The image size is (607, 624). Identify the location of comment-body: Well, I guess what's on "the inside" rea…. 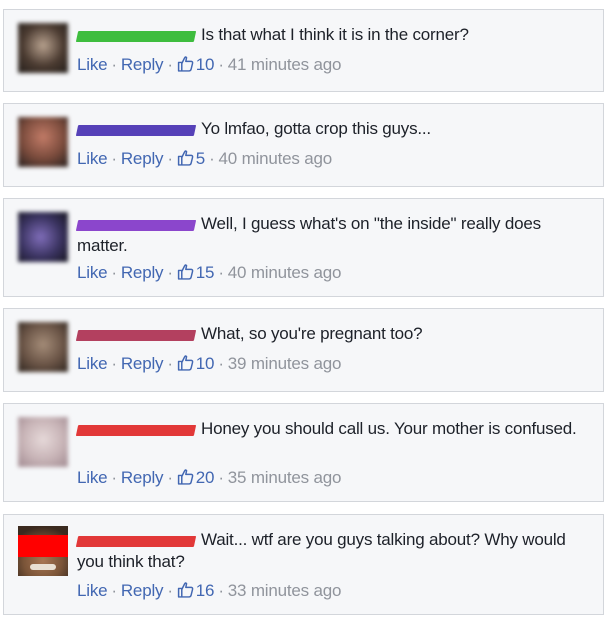
(335, 235).